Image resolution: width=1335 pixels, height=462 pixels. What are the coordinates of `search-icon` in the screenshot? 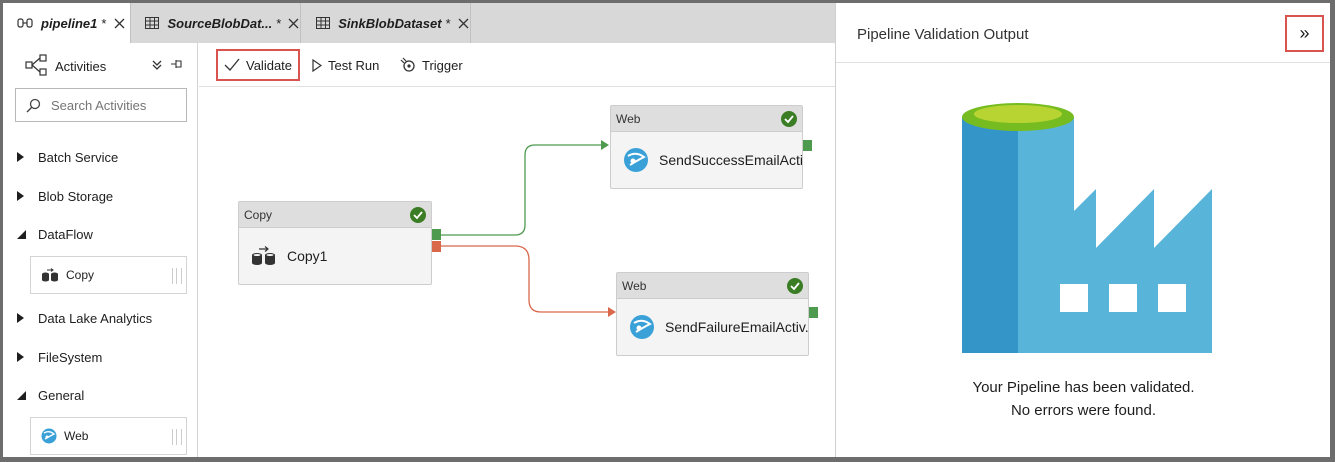 It's located at (33, 105).